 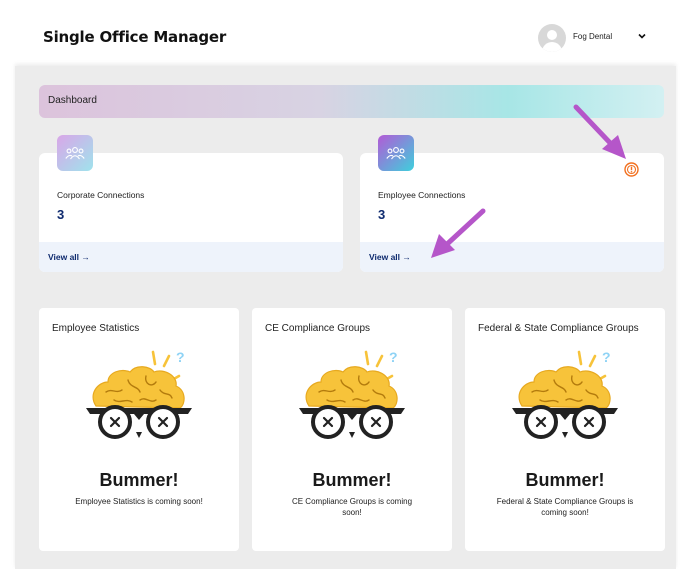 What do you see at coordinates (344, 33) in the screenshot?
I see `top-bar: Single Office Manager Fog Dental` at bounding box center [344, 33].